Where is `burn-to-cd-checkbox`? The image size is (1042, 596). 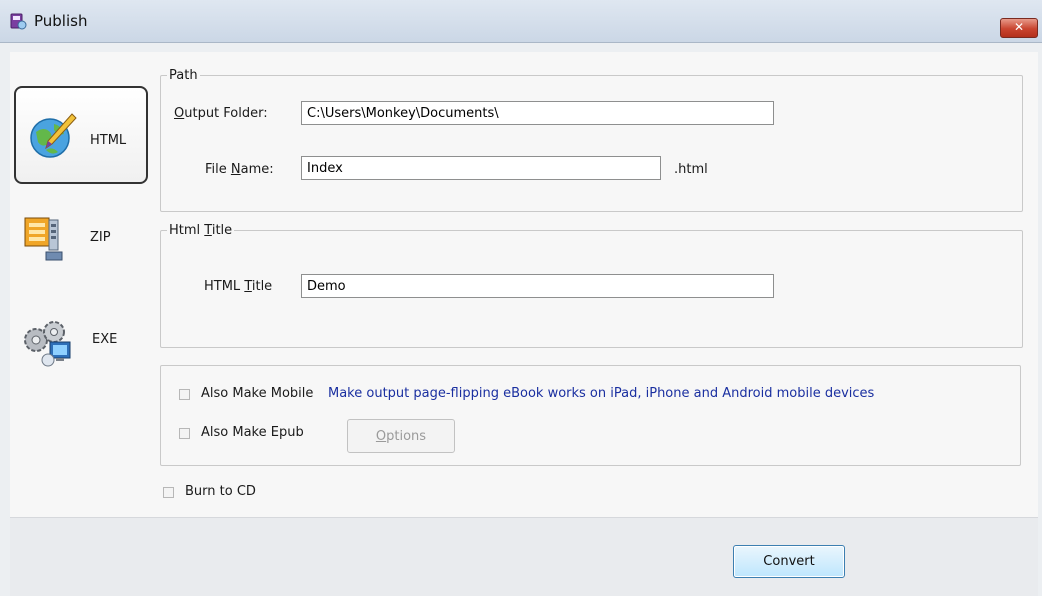
burn-to-cd-checkbox is located at coordinates (168, 492).